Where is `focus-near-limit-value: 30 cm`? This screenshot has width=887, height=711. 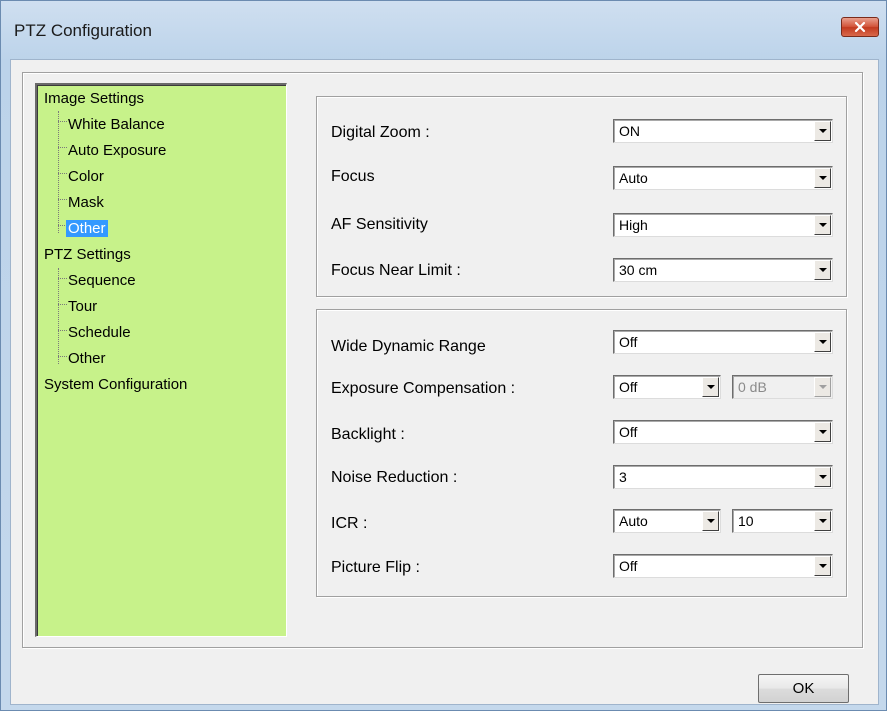 focus-near-limit-value: 30 cm is located at coordinates (638, 270).